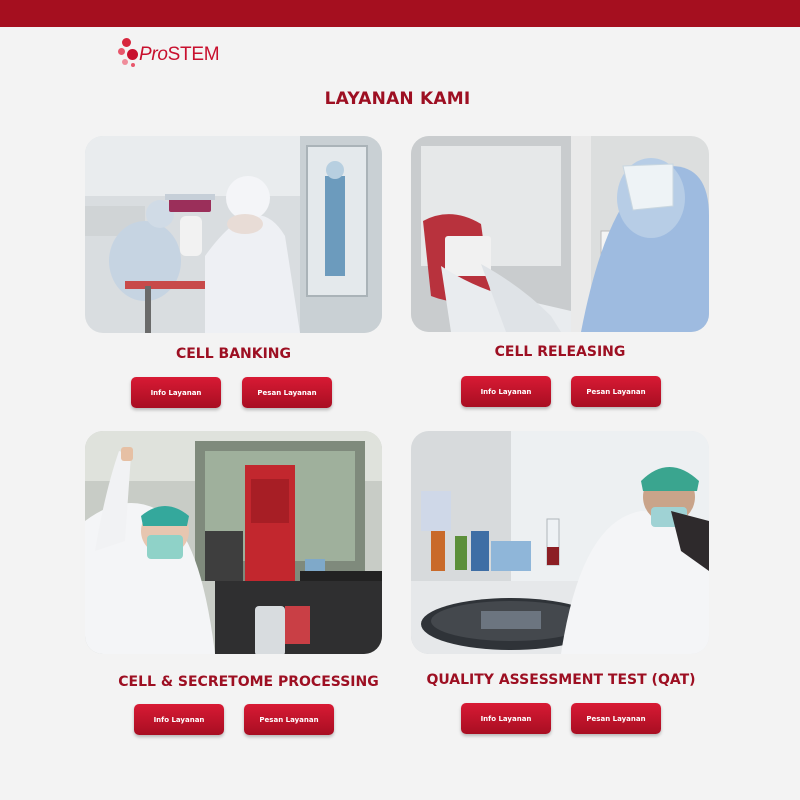  Describe the element at coordinates (506, 391) in the screenshot. I see `info-button-cell-releasing: Info Layanan` at that location.